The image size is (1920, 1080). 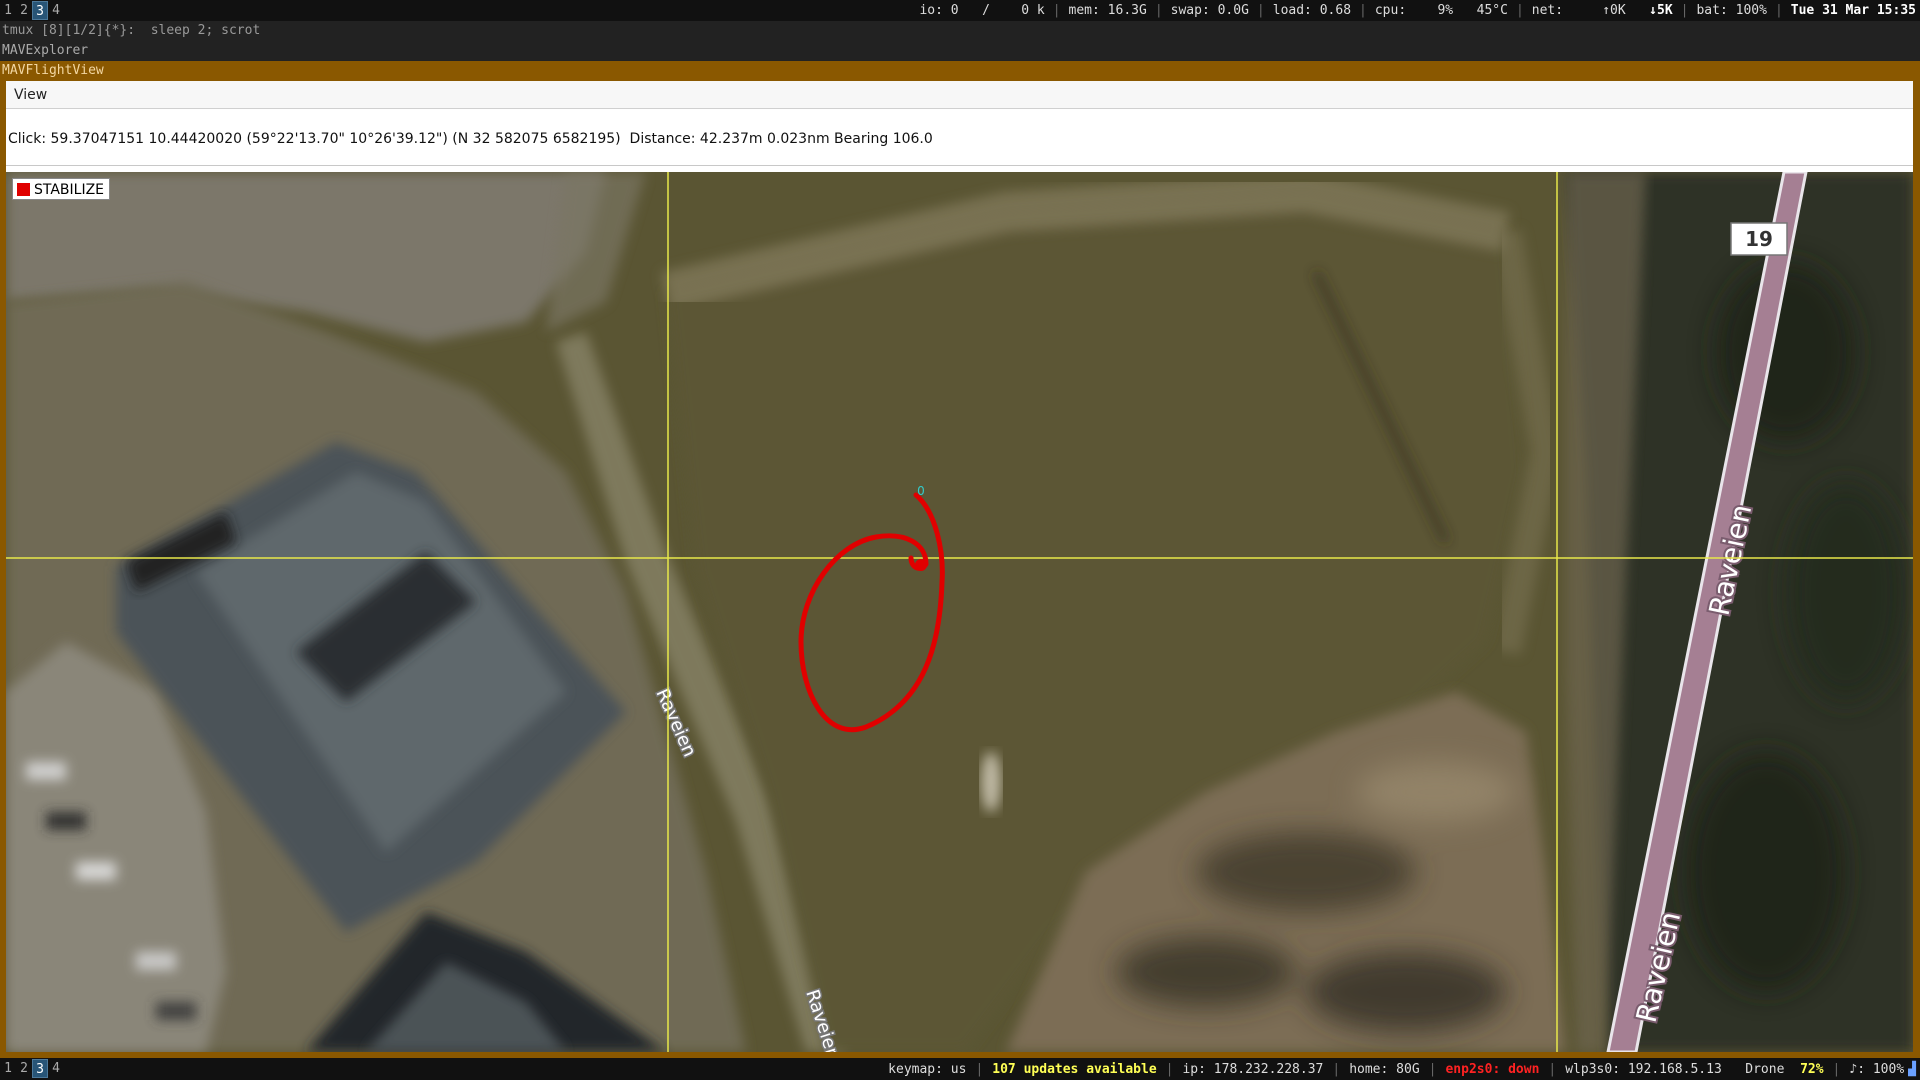 What do you see at coordinates (1414, 10) in the screenshot?
I see `cpu-status: cpu: 9%` at bounding box center [1414, 10].